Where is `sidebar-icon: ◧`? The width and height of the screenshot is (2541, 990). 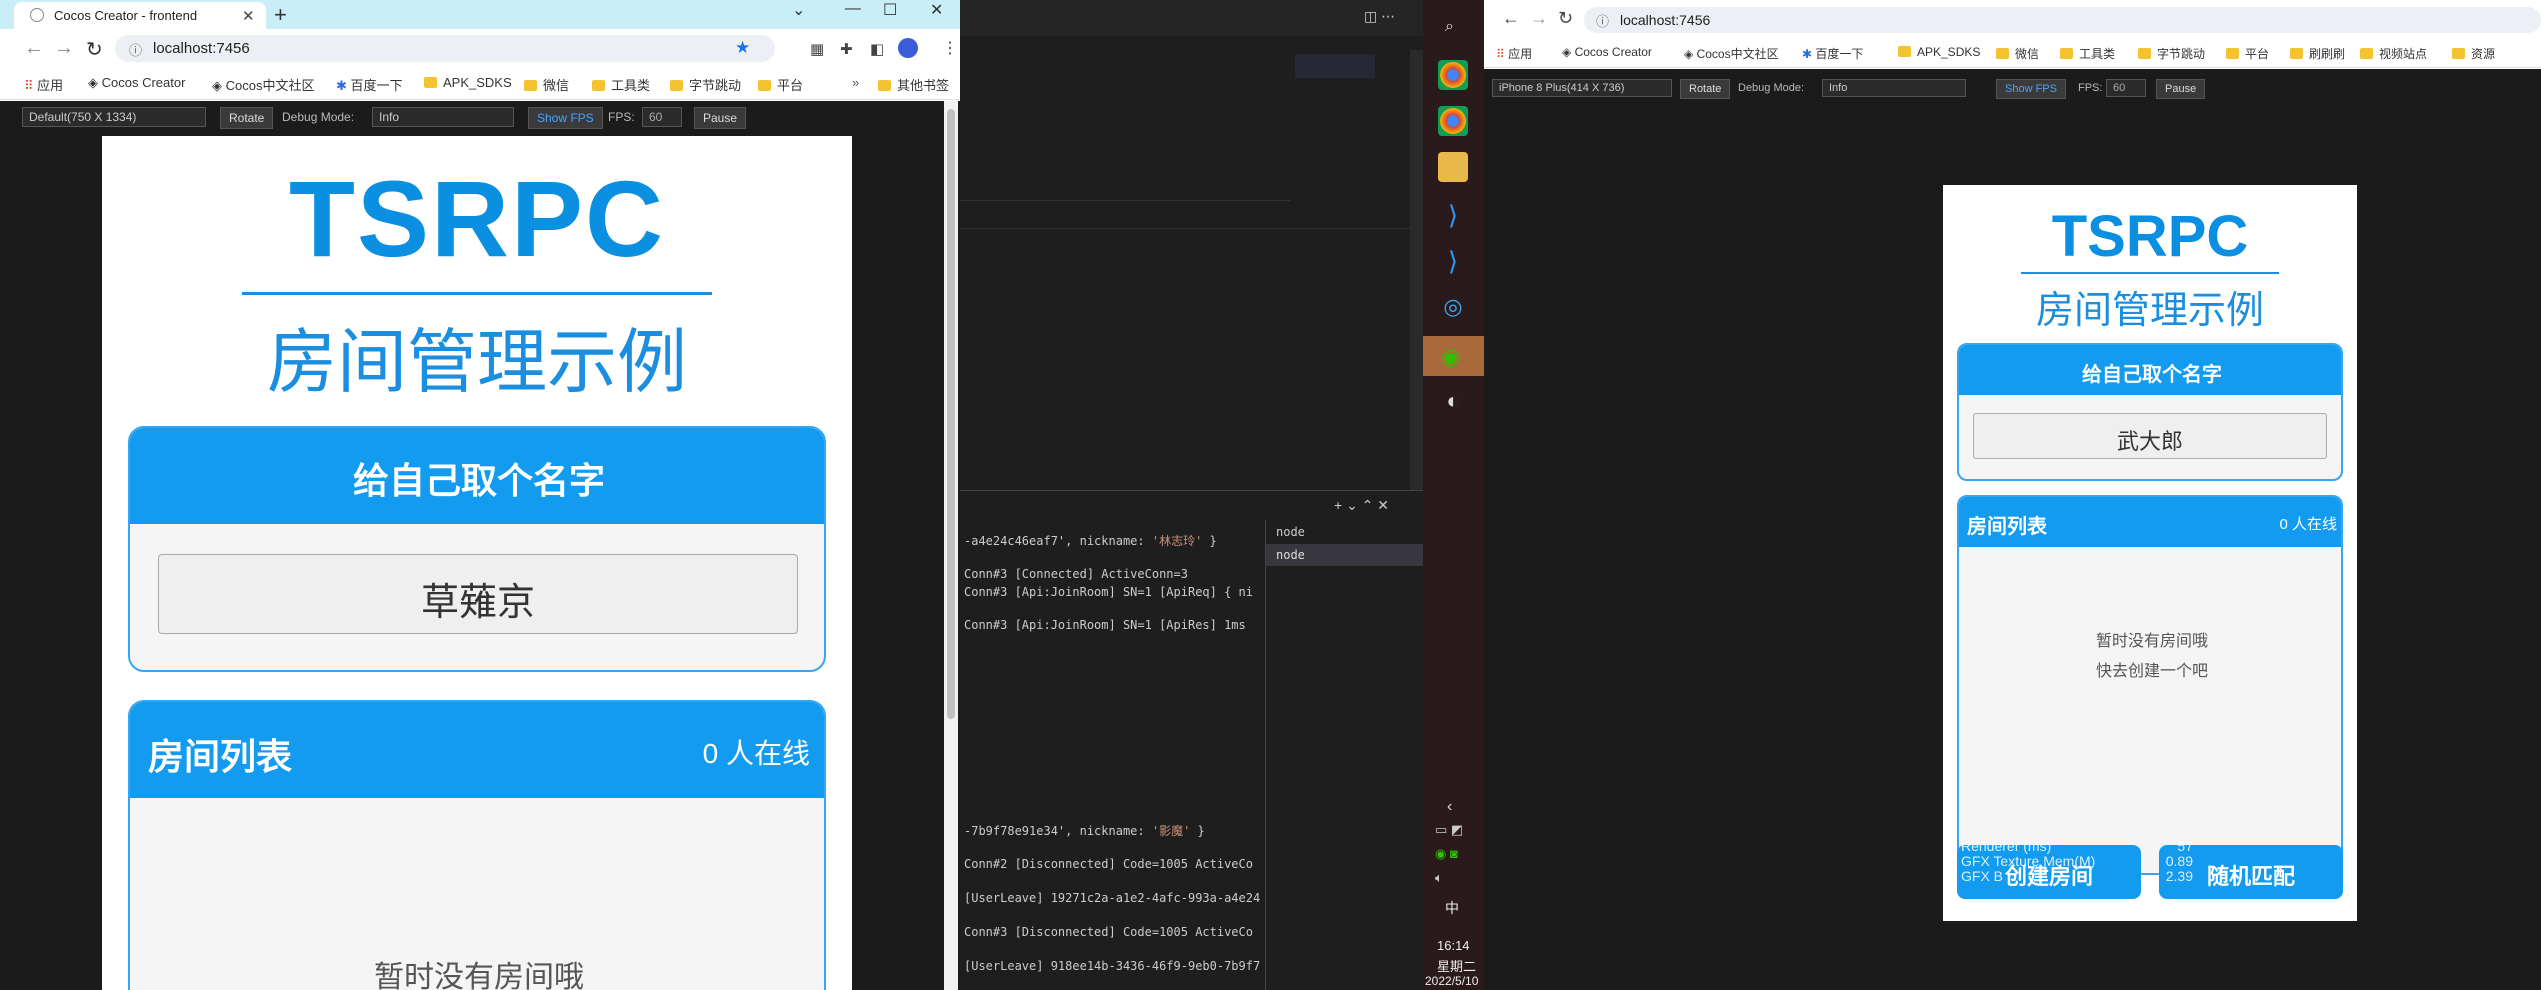 sidebar-icon: ◧ is located at coordinates (877, 49).